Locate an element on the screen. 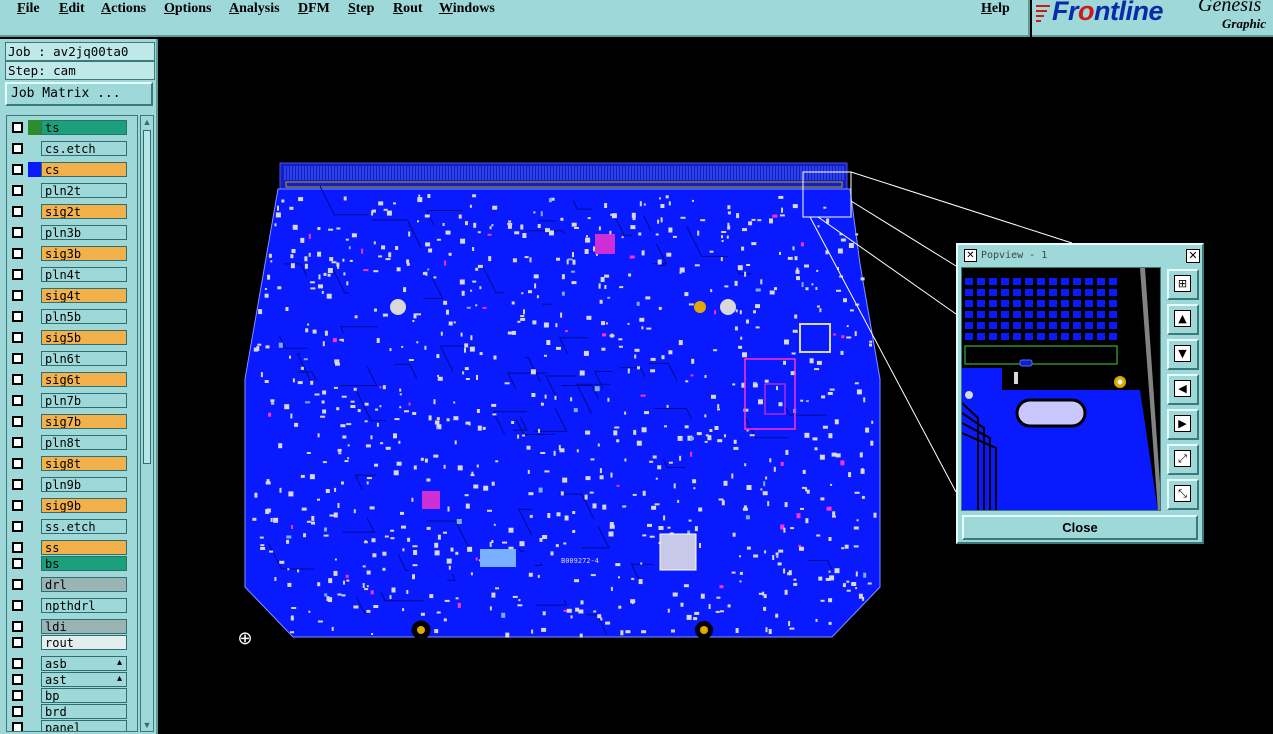 Image resolution: width=1273 pixels, height=734 pixels. layer-name: pln8t is located at coordinates (84, 442).